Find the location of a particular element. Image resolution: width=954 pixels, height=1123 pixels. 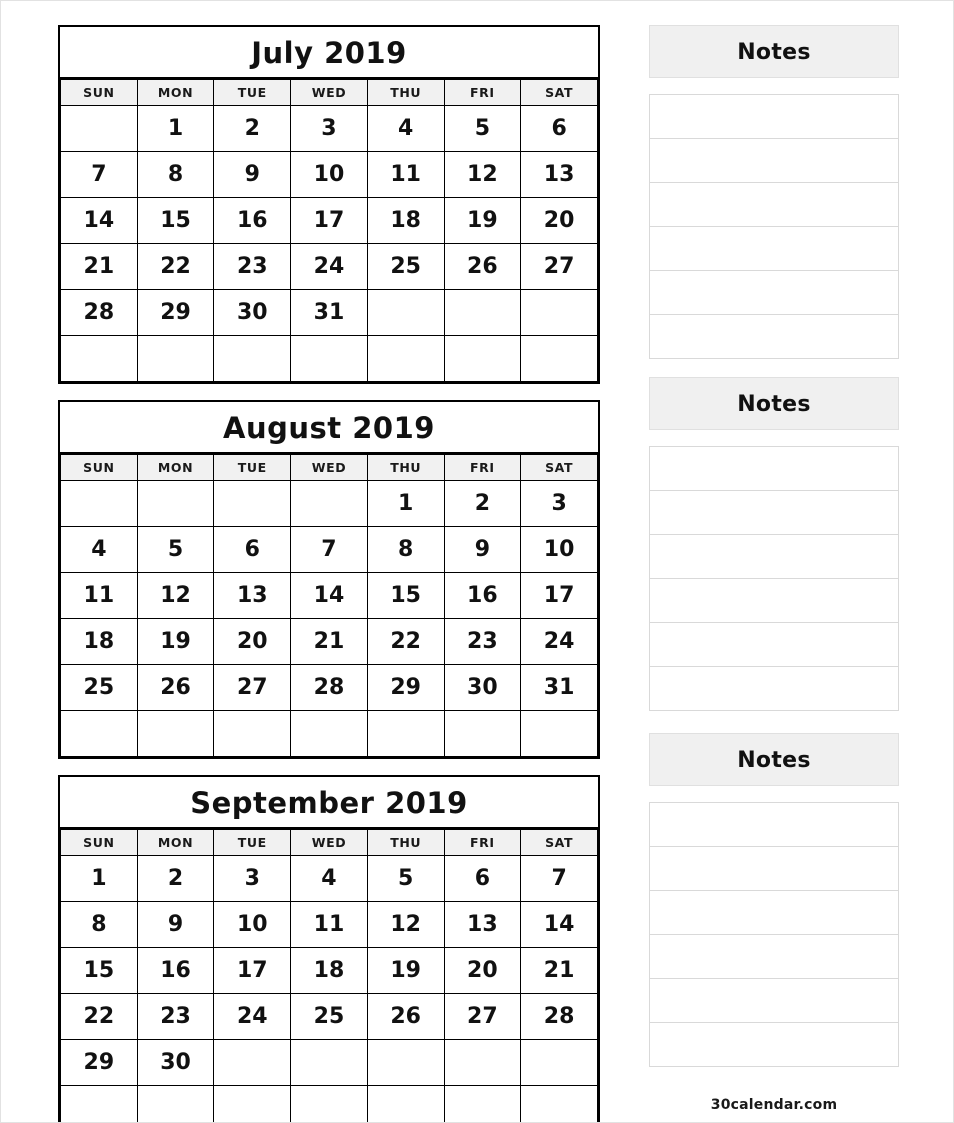

day-cell: 31 is located at coordinates (559, 687).